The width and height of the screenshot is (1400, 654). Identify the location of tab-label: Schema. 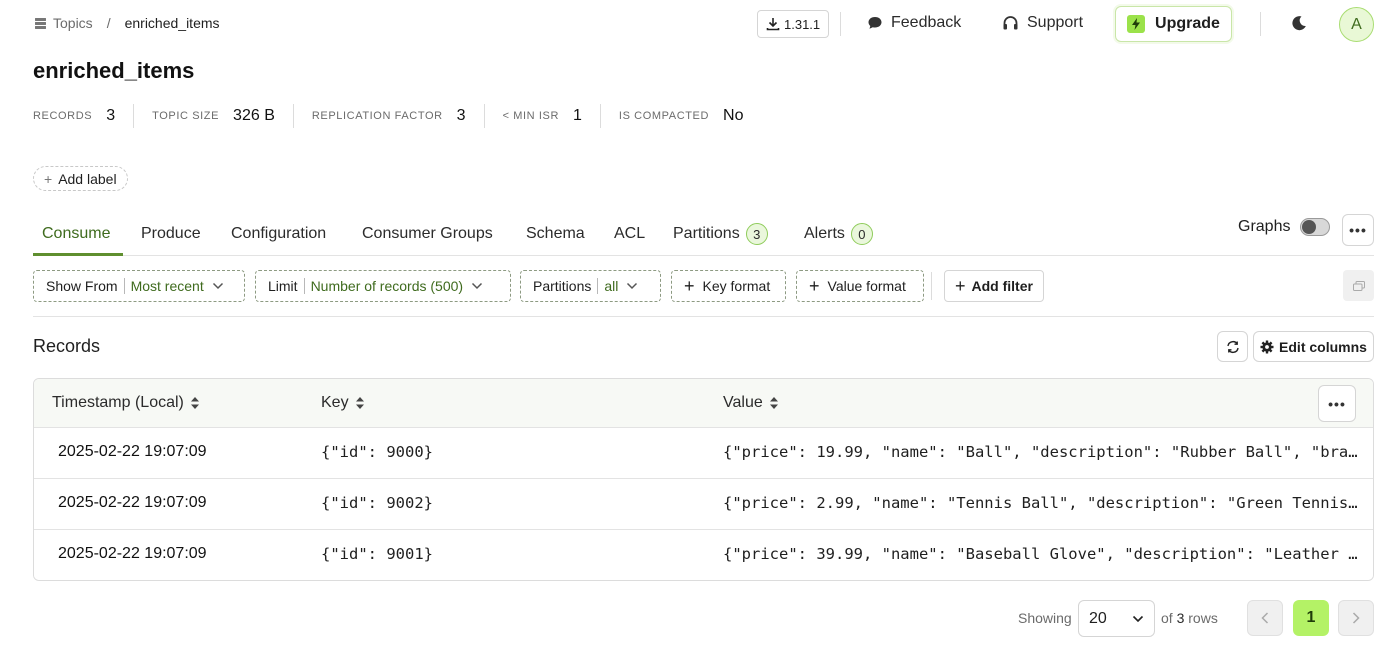
(555, 233).